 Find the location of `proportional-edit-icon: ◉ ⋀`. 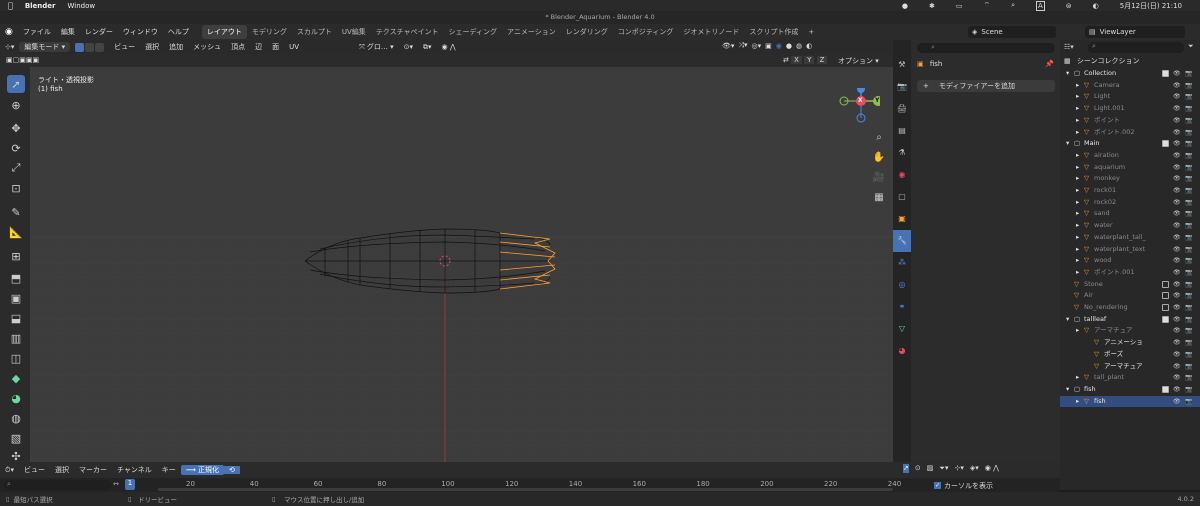

proportional-edit-icon: ◉ ⋀ is located at coordinates (449, 47).